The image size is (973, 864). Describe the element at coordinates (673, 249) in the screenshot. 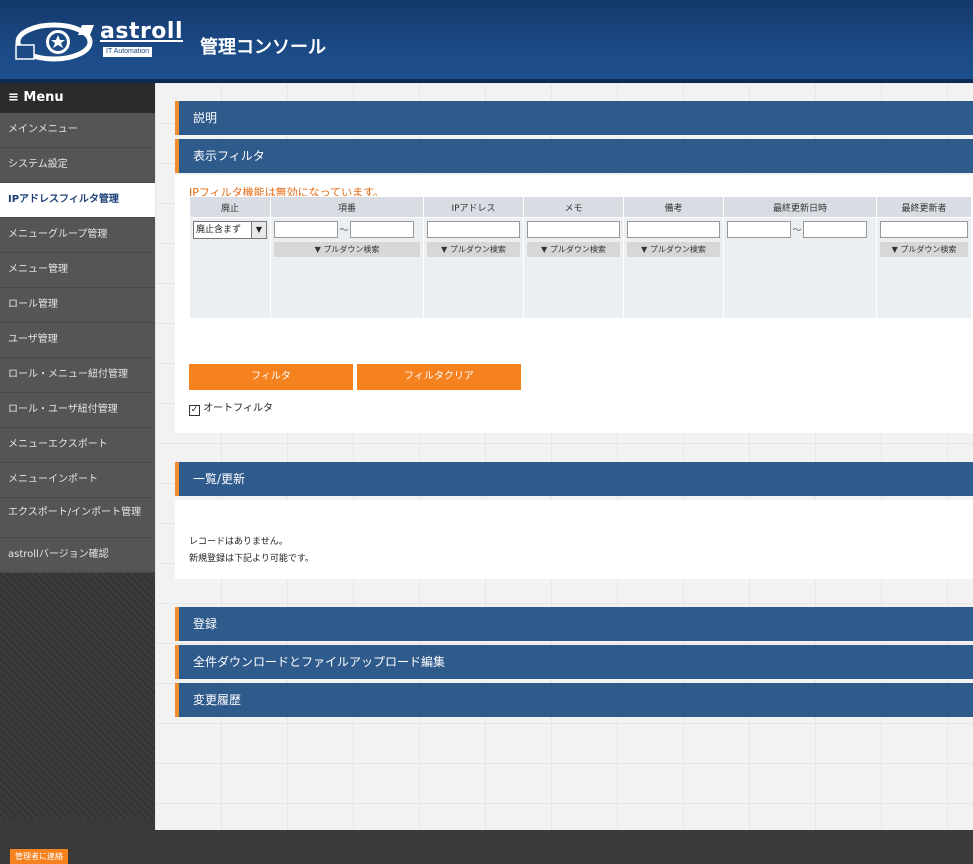

I see `remarks-pulldown-button: ▼ プルダウン検索` at that location.